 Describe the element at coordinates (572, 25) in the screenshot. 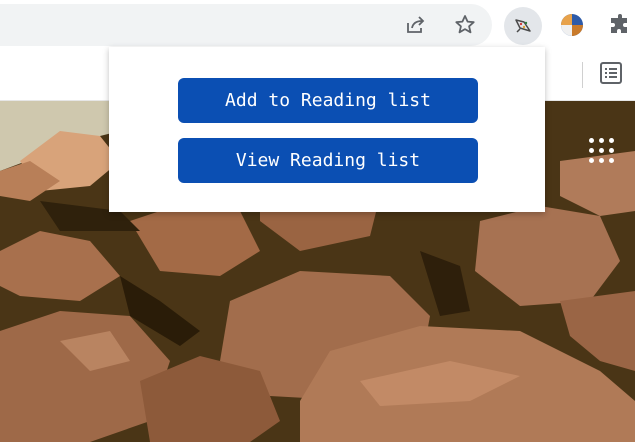

I see `avatar-extension-icon` at that location.